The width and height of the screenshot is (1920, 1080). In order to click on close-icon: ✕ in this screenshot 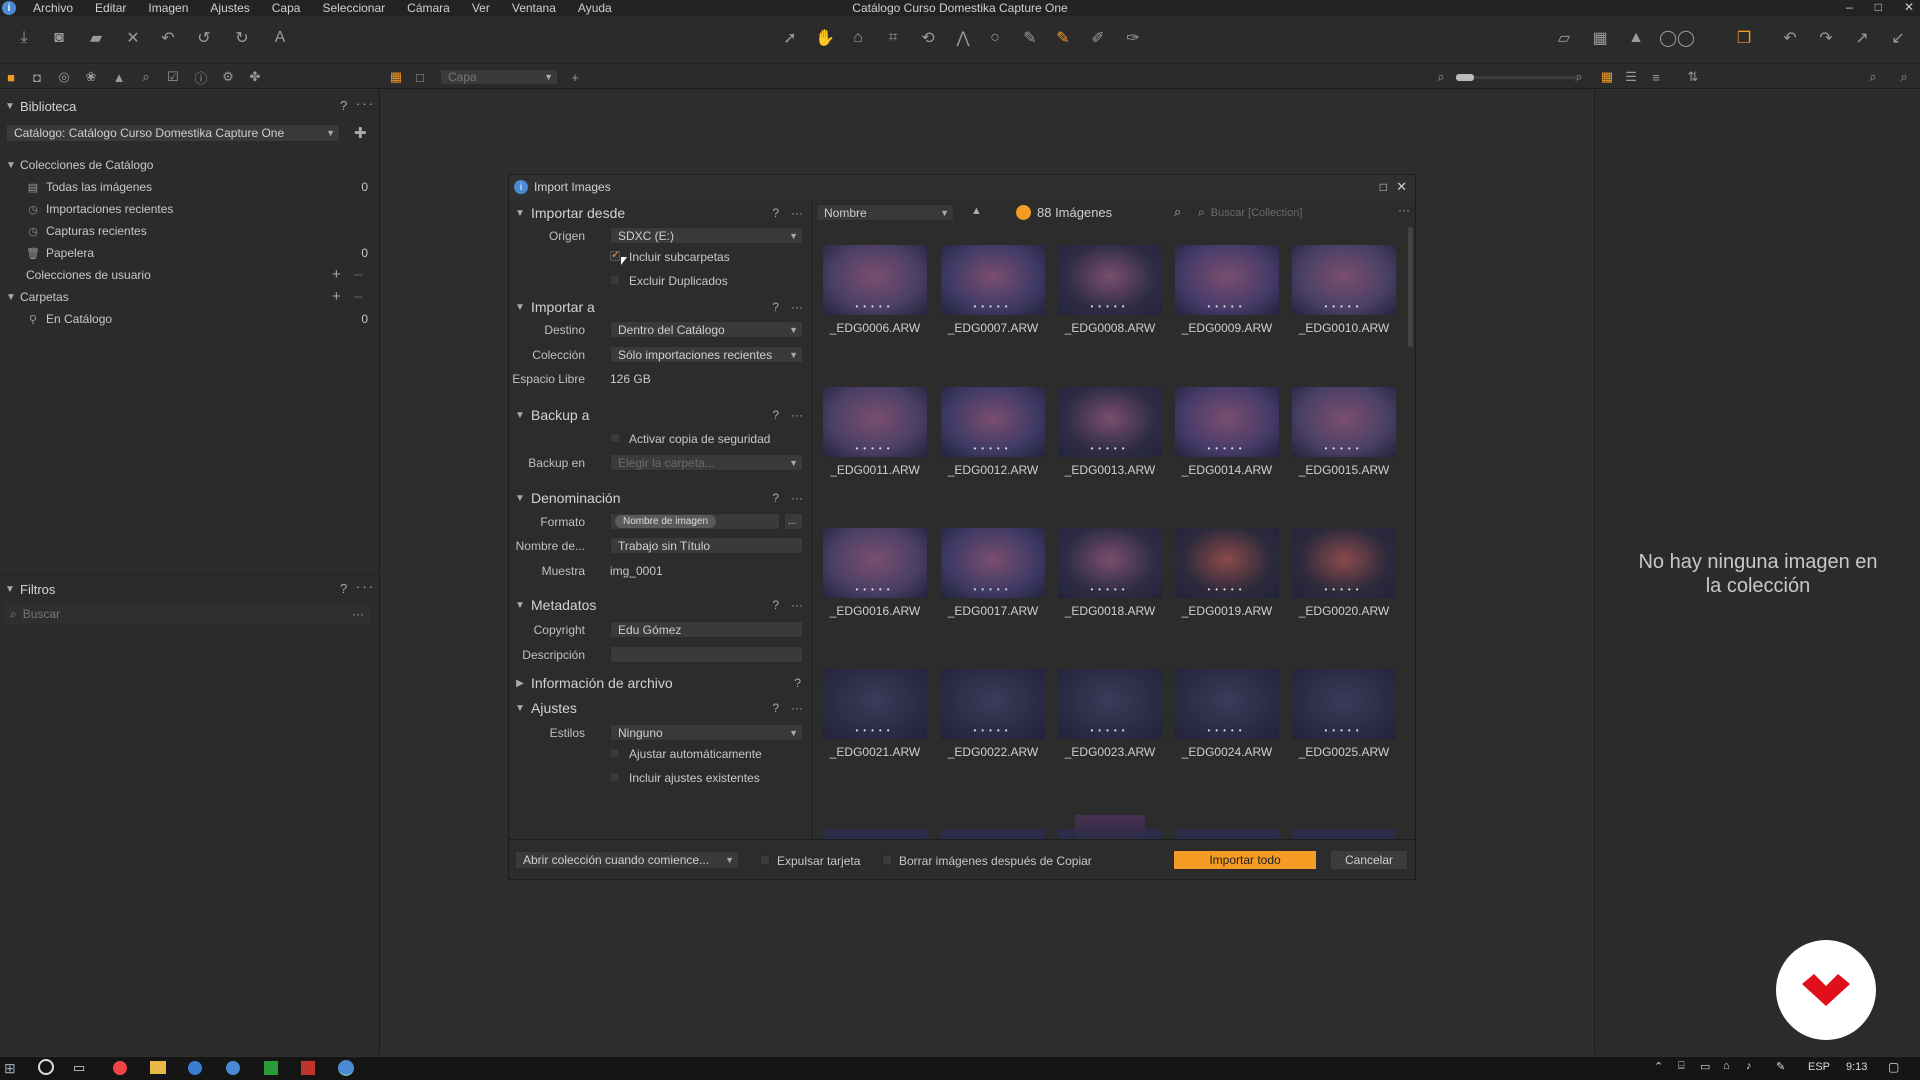, I will do `click(1909, 7)`.